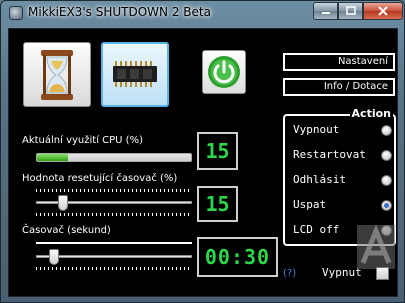 This screenshot has width=405, height=303. Describe the element at coordinates (114, 157) in the screenshot. I see `cpu-usage-progress` at that location.